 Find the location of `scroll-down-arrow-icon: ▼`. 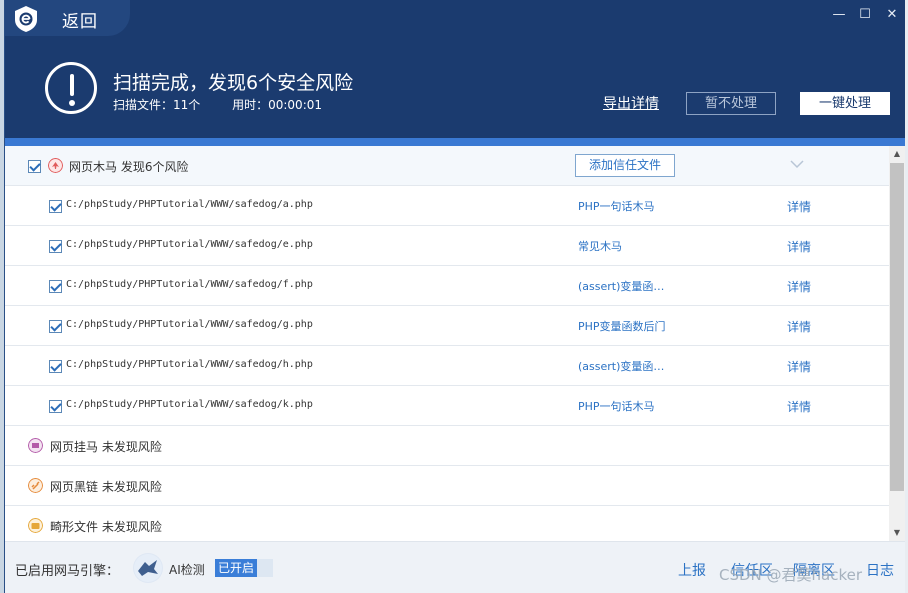

scroll-down-arrow-icon: ▼ is located at coordinates (897, 533).